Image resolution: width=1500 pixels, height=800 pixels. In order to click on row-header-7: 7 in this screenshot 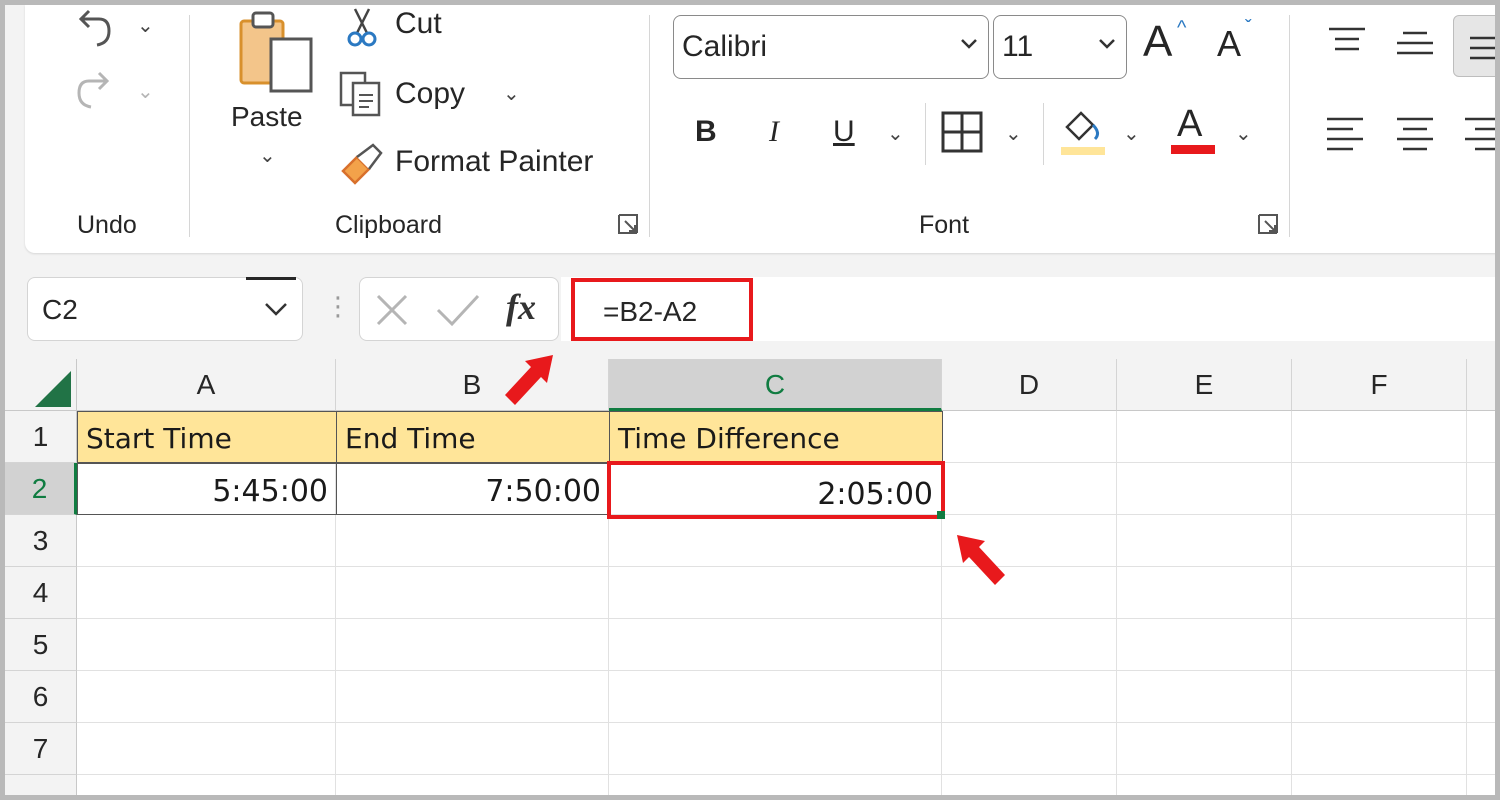, I will do `click(41, 749)`.